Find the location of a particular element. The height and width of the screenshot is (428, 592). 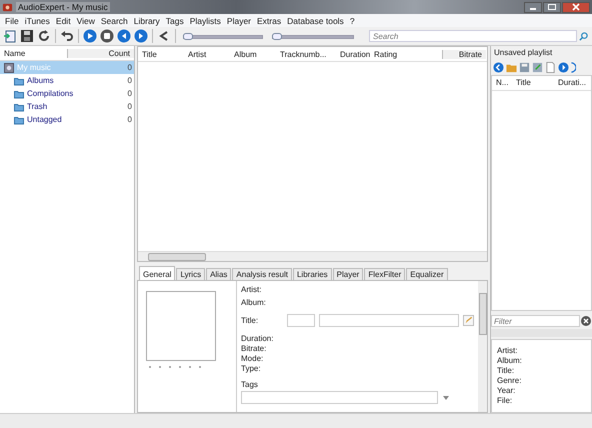

menu-item: Database tools is located at coordinates (315, 21).